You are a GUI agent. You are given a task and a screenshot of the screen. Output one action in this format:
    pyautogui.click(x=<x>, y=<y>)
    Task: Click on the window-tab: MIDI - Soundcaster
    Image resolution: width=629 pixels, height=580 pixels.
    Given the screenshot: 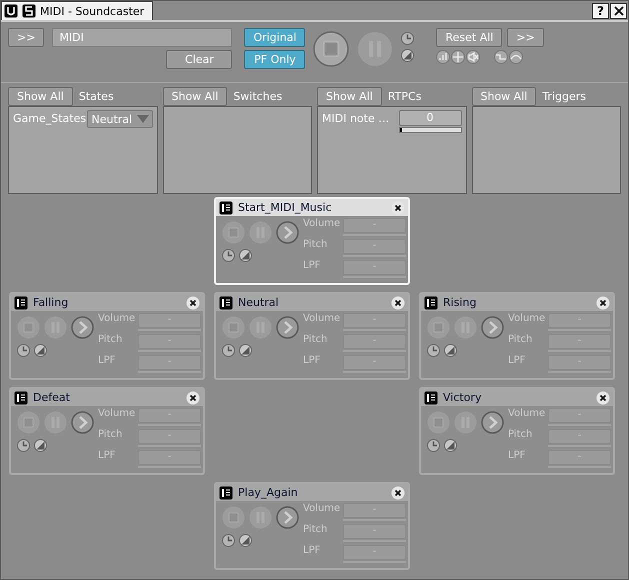 What is the action you would take?
    pyautogui.click(x=77, y=10)
    